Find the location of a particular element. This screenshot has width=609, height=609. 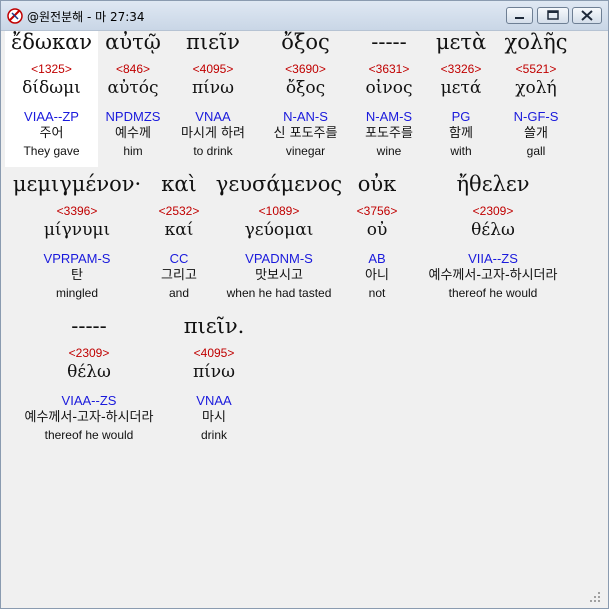

english-gloss: mingled is located at coordinates (77, 293).